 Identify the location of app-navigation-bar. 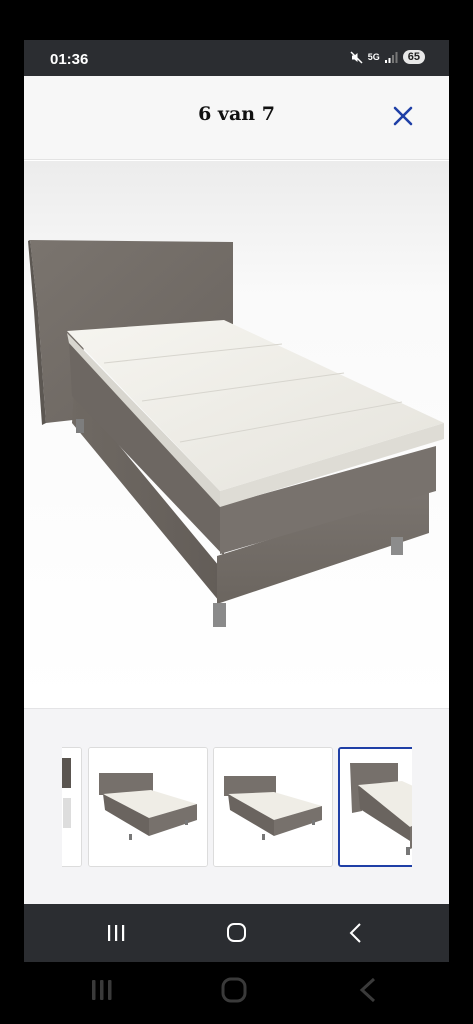
(236, 933).